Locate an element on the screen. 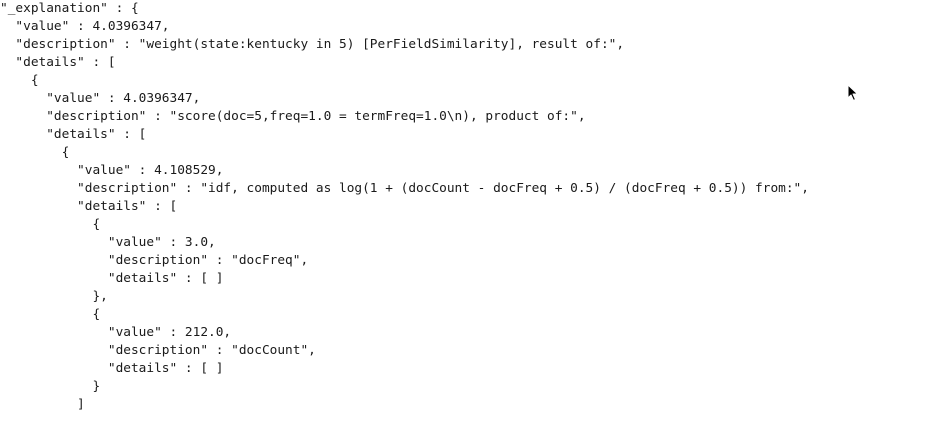 This screenshot has width=937, height=422. arrow-pointer-icon is located at coordinates (853, 93).